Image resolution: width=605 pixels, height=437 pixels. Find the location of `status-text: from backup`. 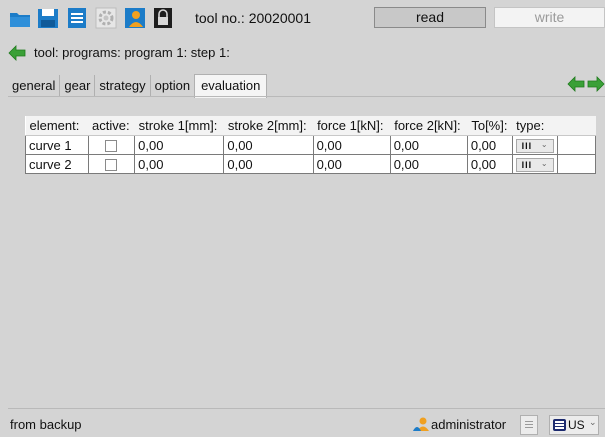

status-text: from backup is located at coordinates (46, 424).